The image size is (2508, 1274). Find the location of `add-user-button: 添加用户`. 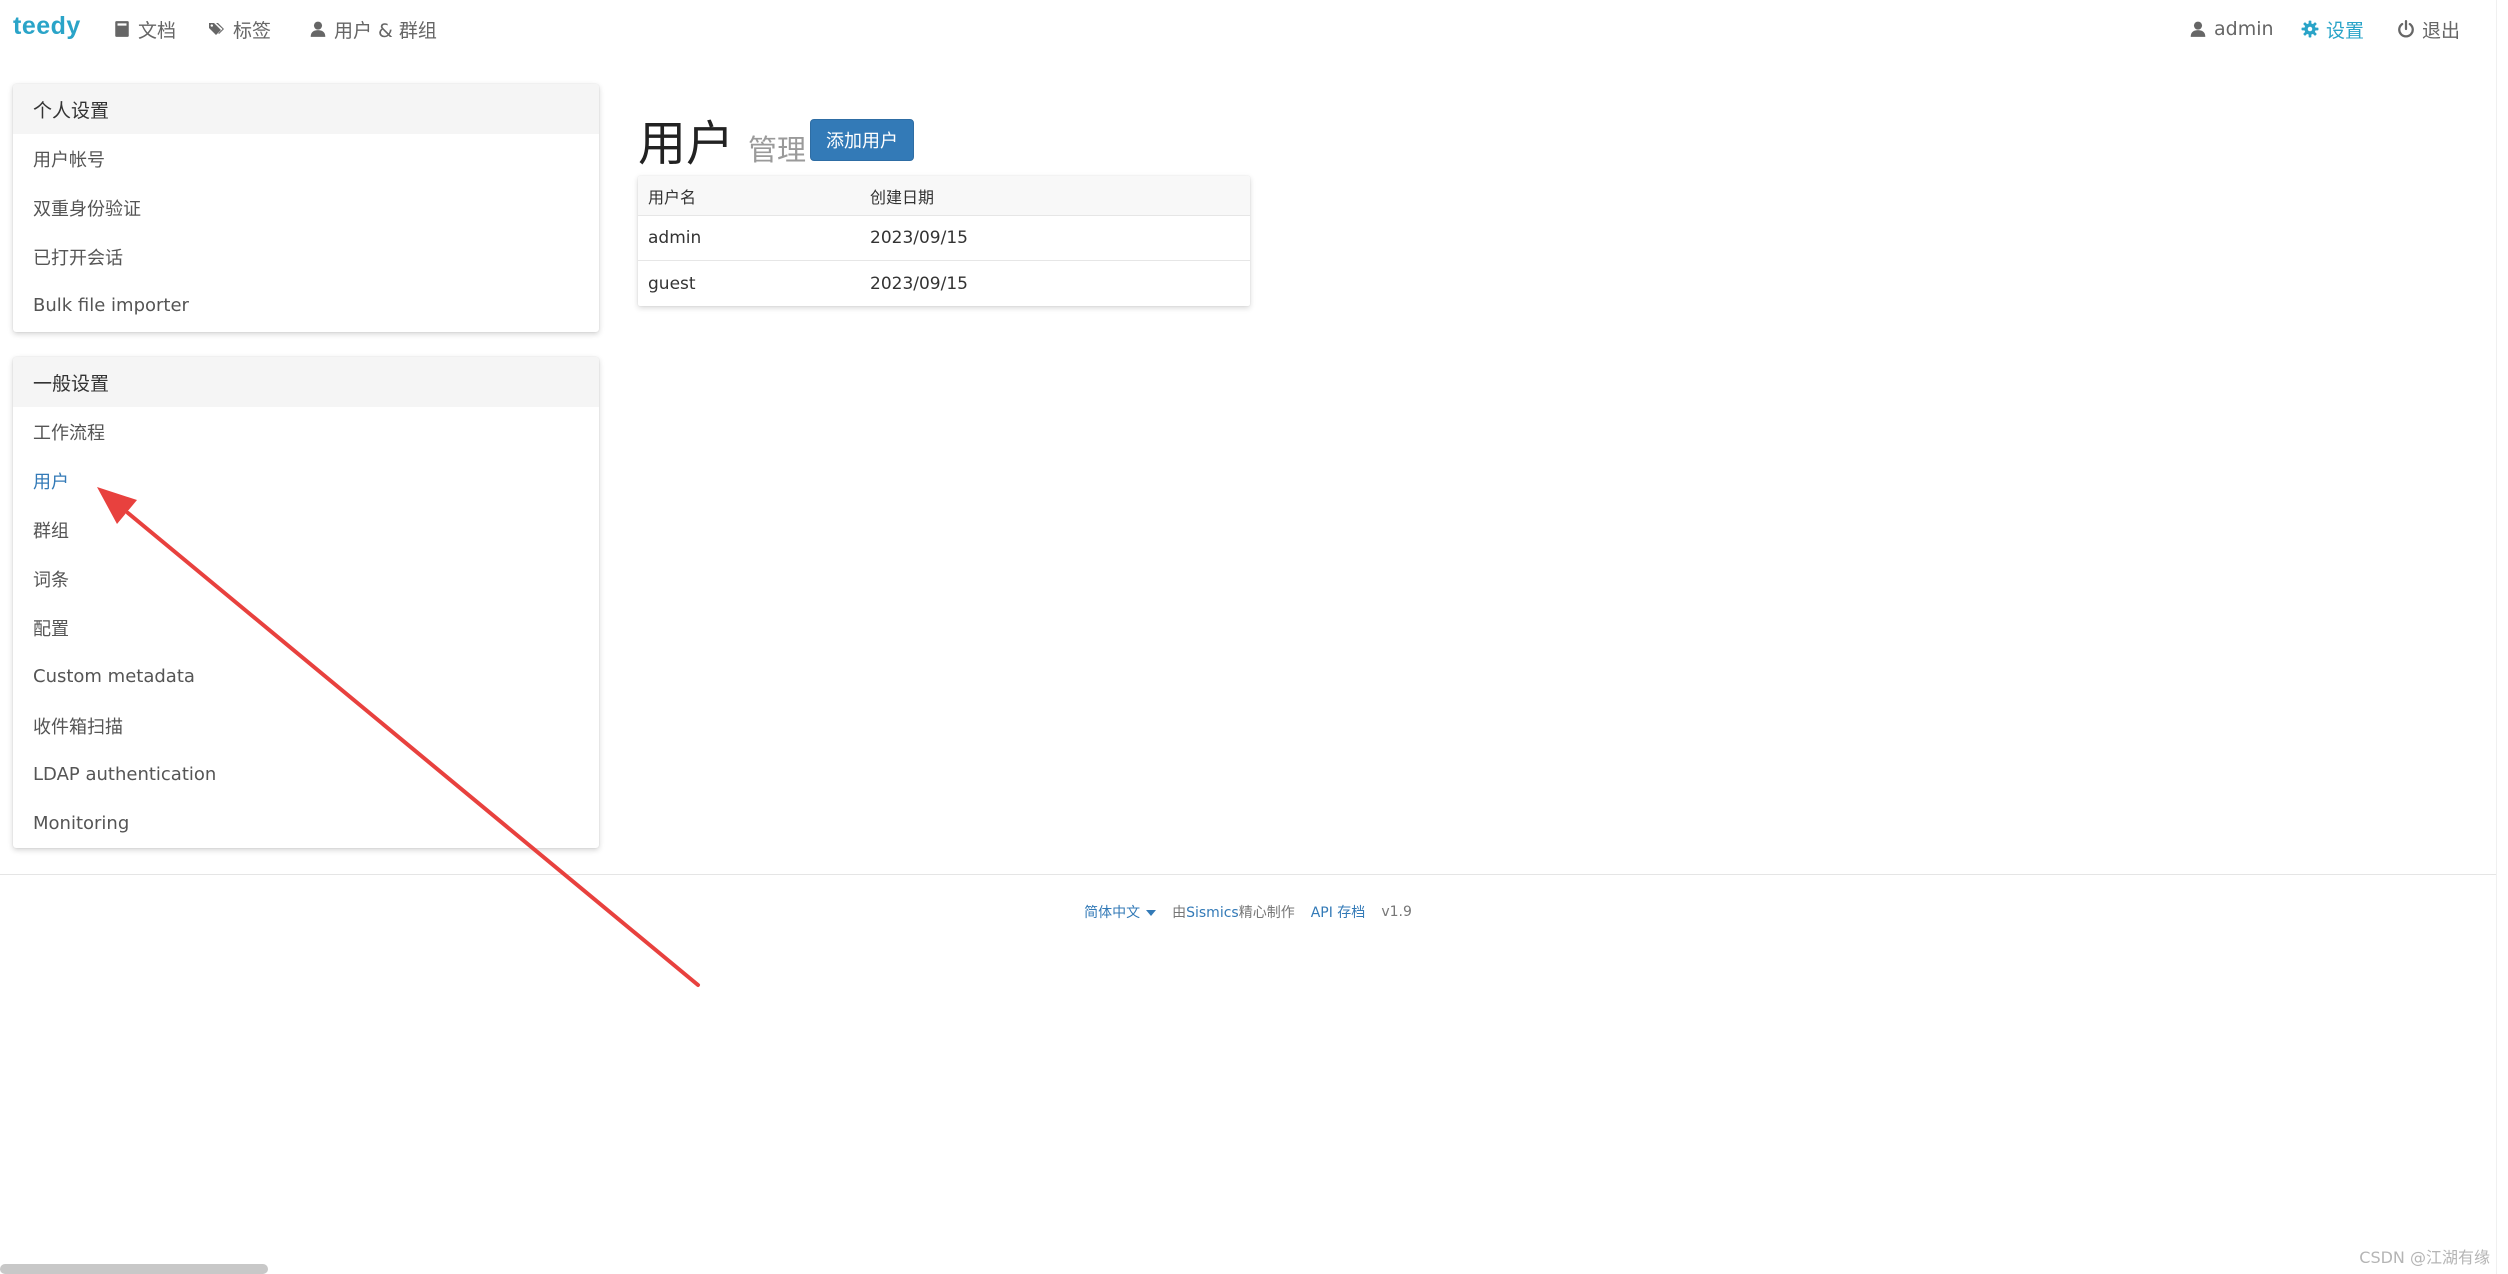

add-user-button: 添加用户 is located at coordinates (862, 140).